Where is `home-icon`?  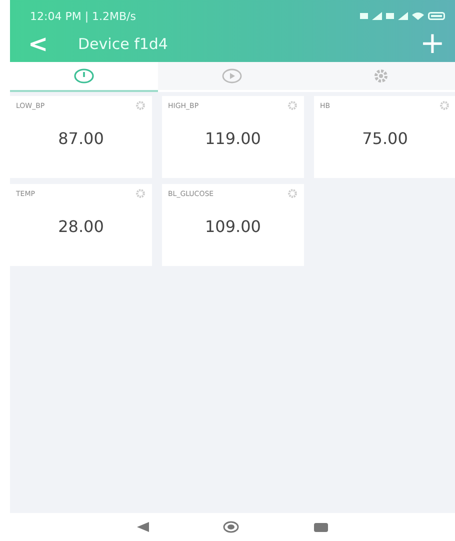
home-icon is located at coordinates (231, 527).